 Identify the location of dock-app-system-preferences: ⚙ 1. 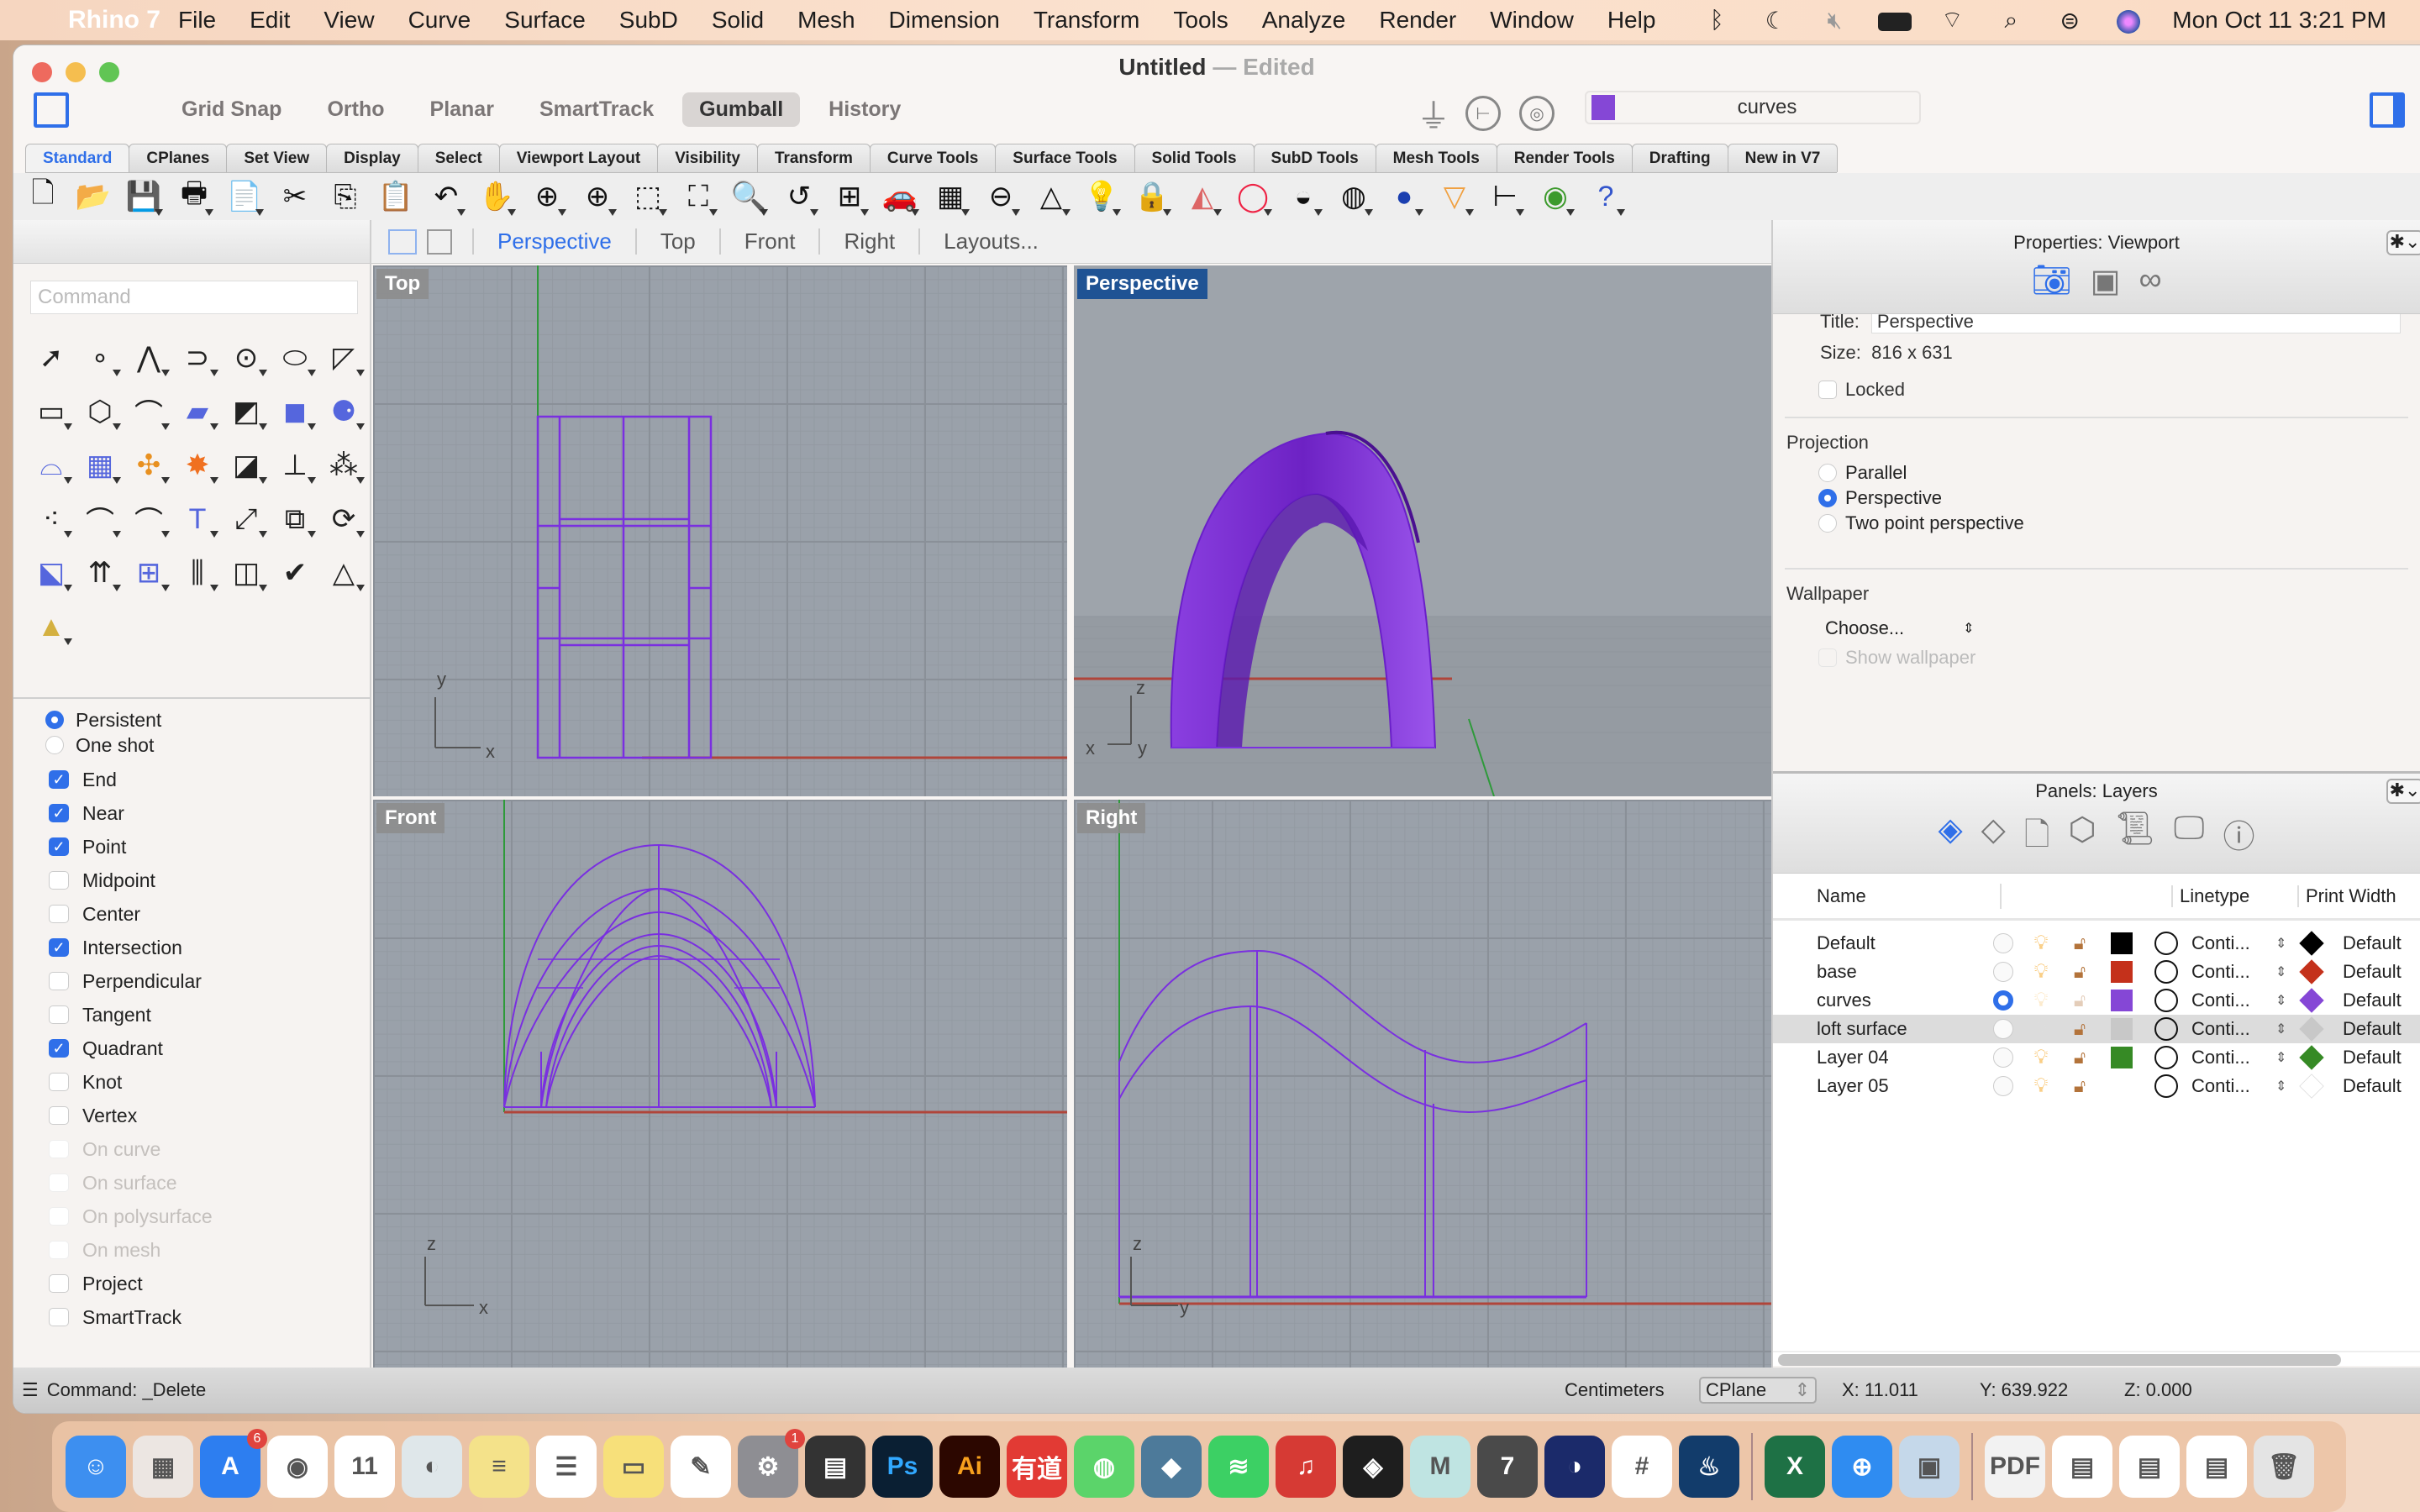
(771, 1463).